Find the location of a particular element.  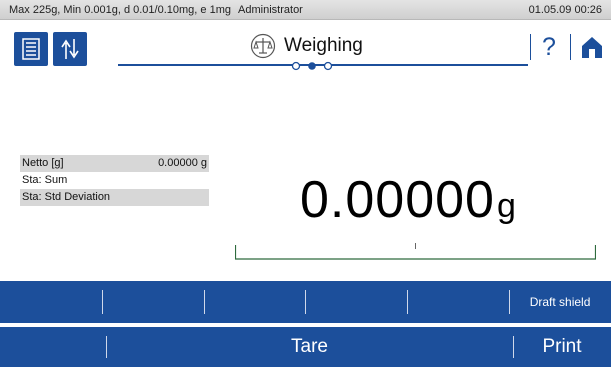

page-indicator is located at coordinates (312, 66).